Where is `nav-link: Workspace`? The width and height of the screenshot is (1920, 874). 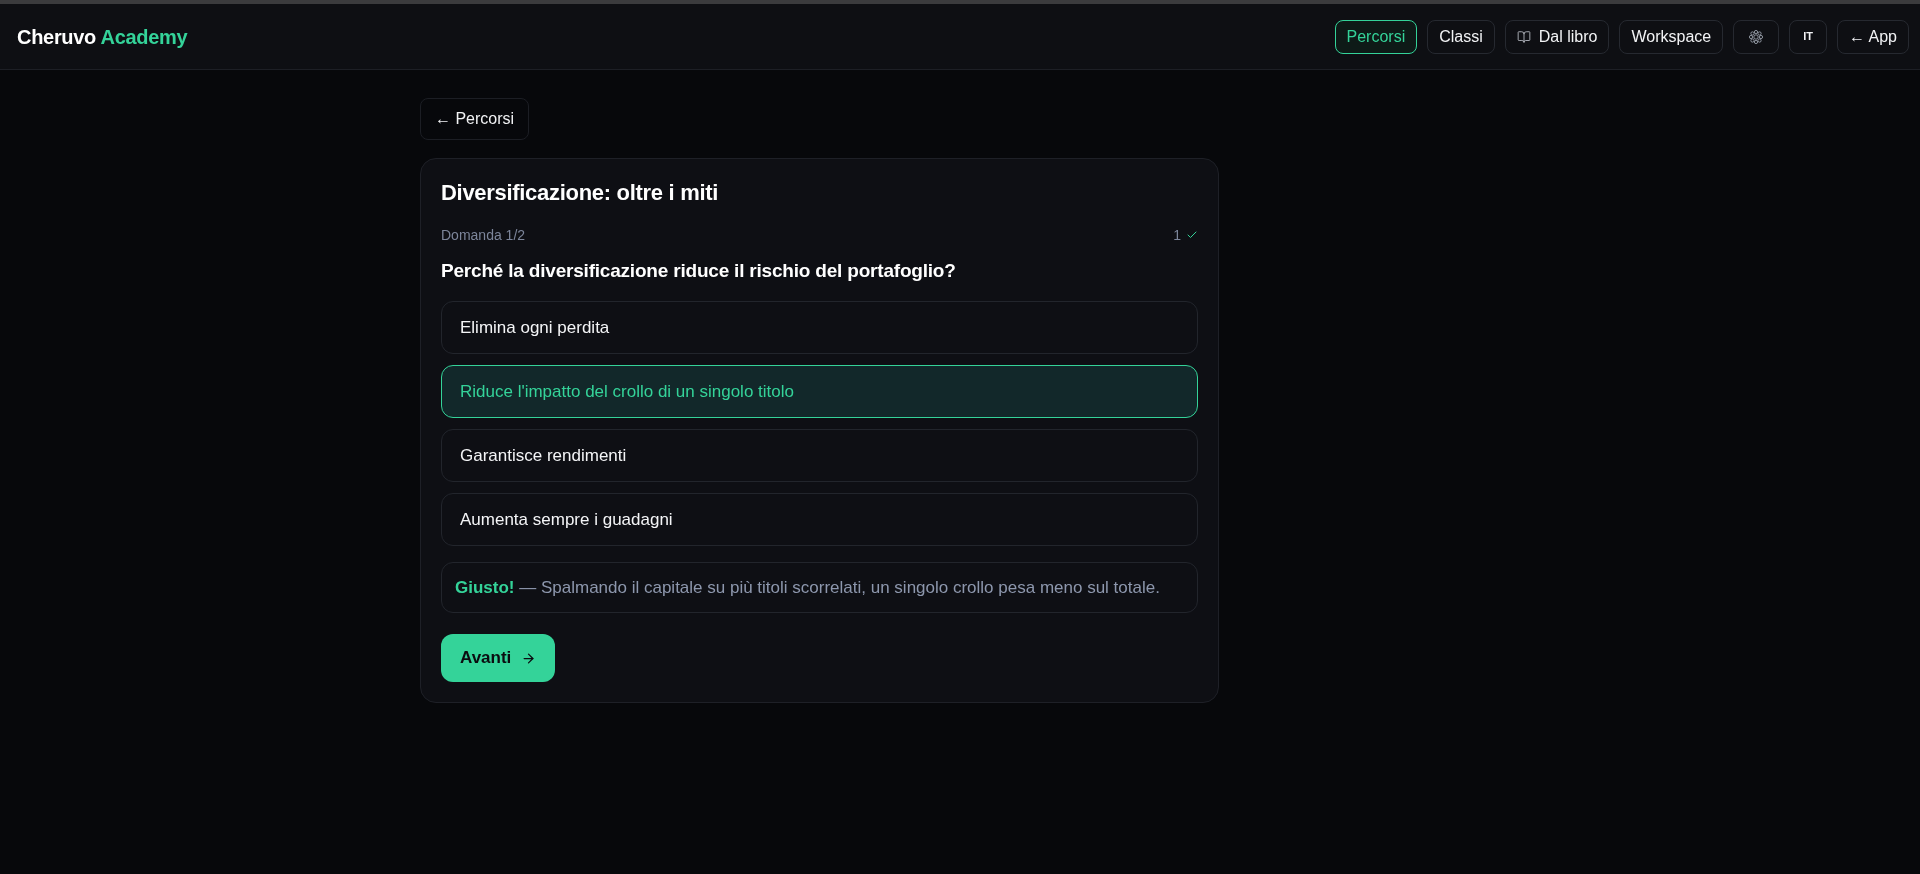 nav-link: Workspace is located at coordinates (1671, 36).